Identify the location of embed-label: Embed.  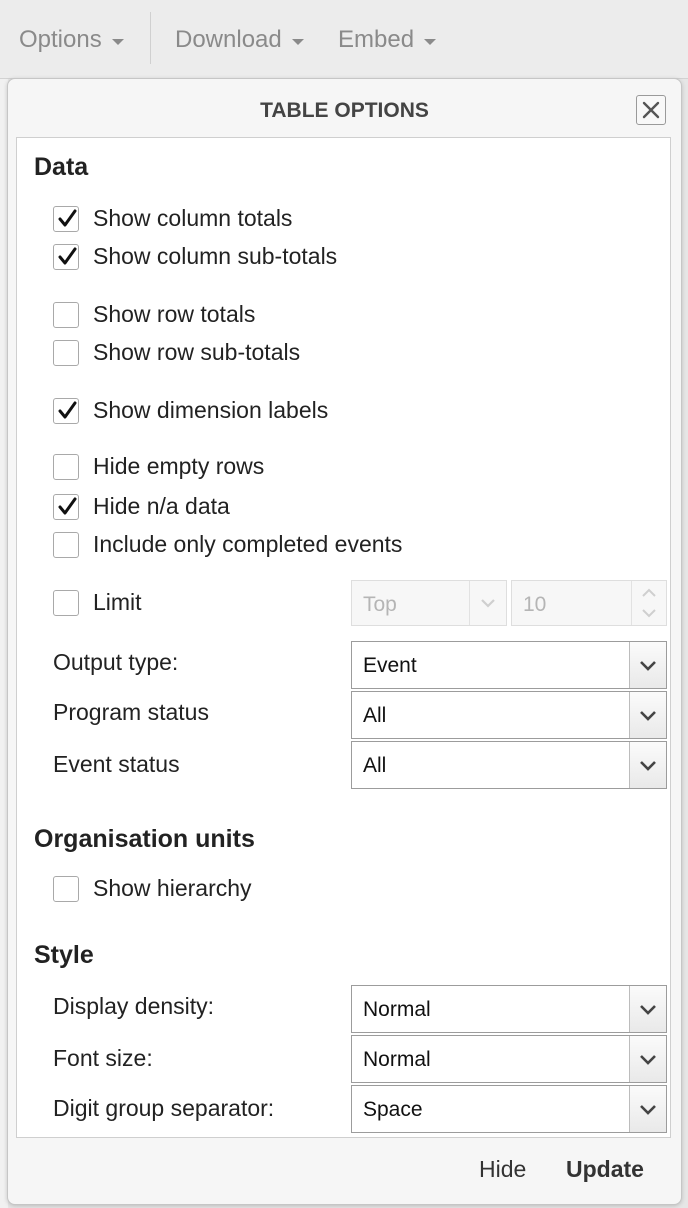
(376, 39).